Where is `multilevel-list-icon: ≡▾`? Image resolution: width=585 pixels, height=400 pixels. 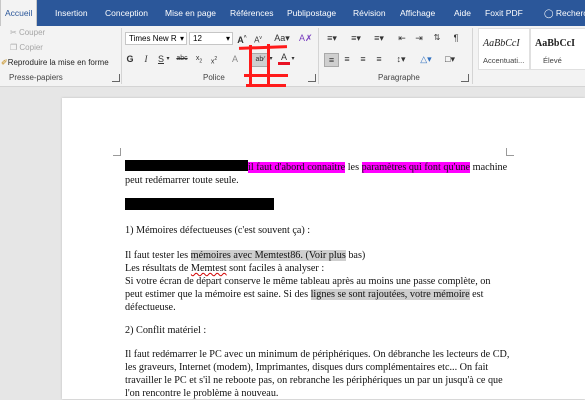 multilevel-list-icon: ≡▾ is located at coordinates (379, 38).